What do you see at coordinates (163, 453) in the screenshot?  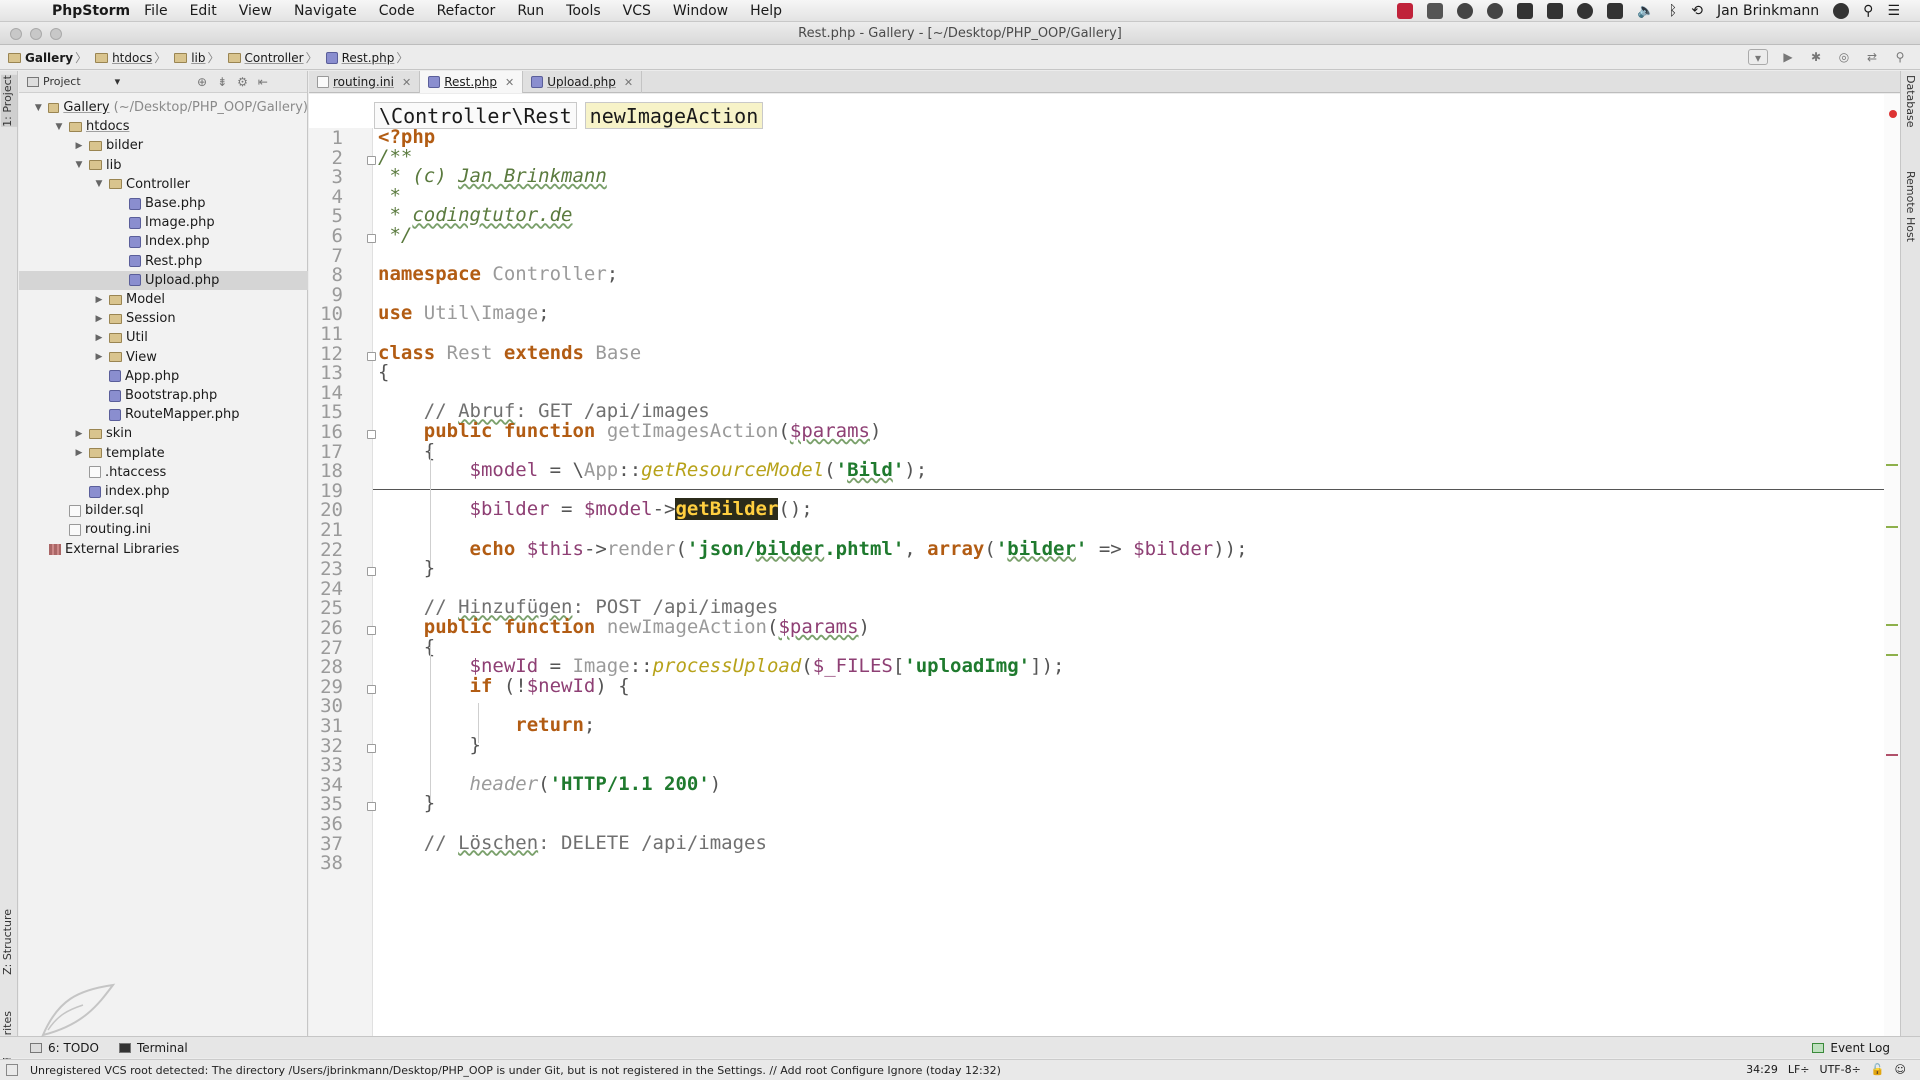 I see `tree-node-template: ▶ template` at bounding box center [163, 453].